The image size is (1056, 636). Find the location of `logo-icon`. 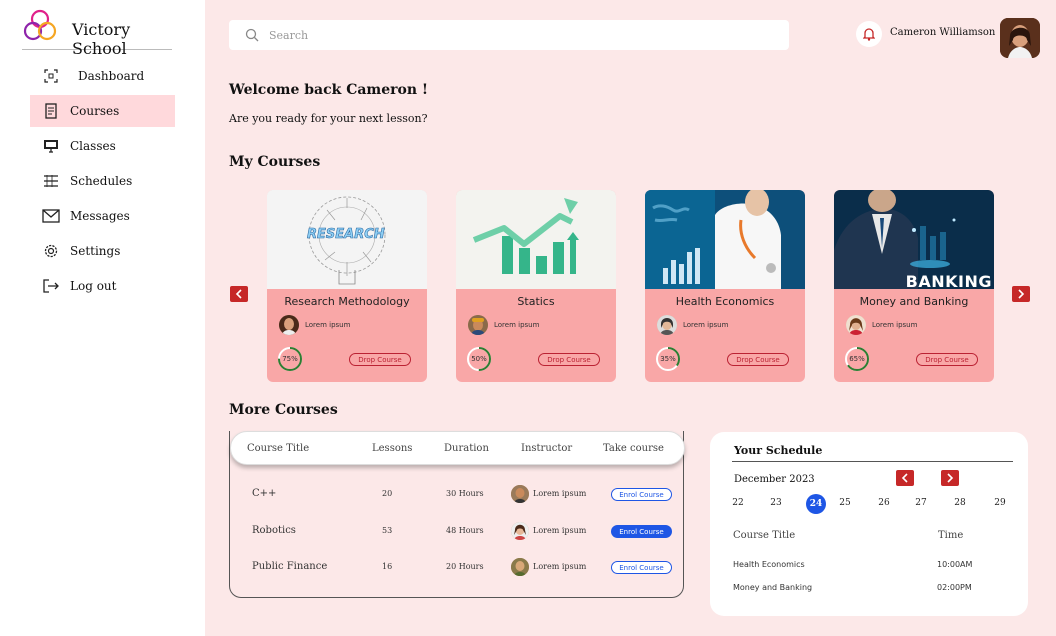

logo-icon is located at coordinates (40, 25).